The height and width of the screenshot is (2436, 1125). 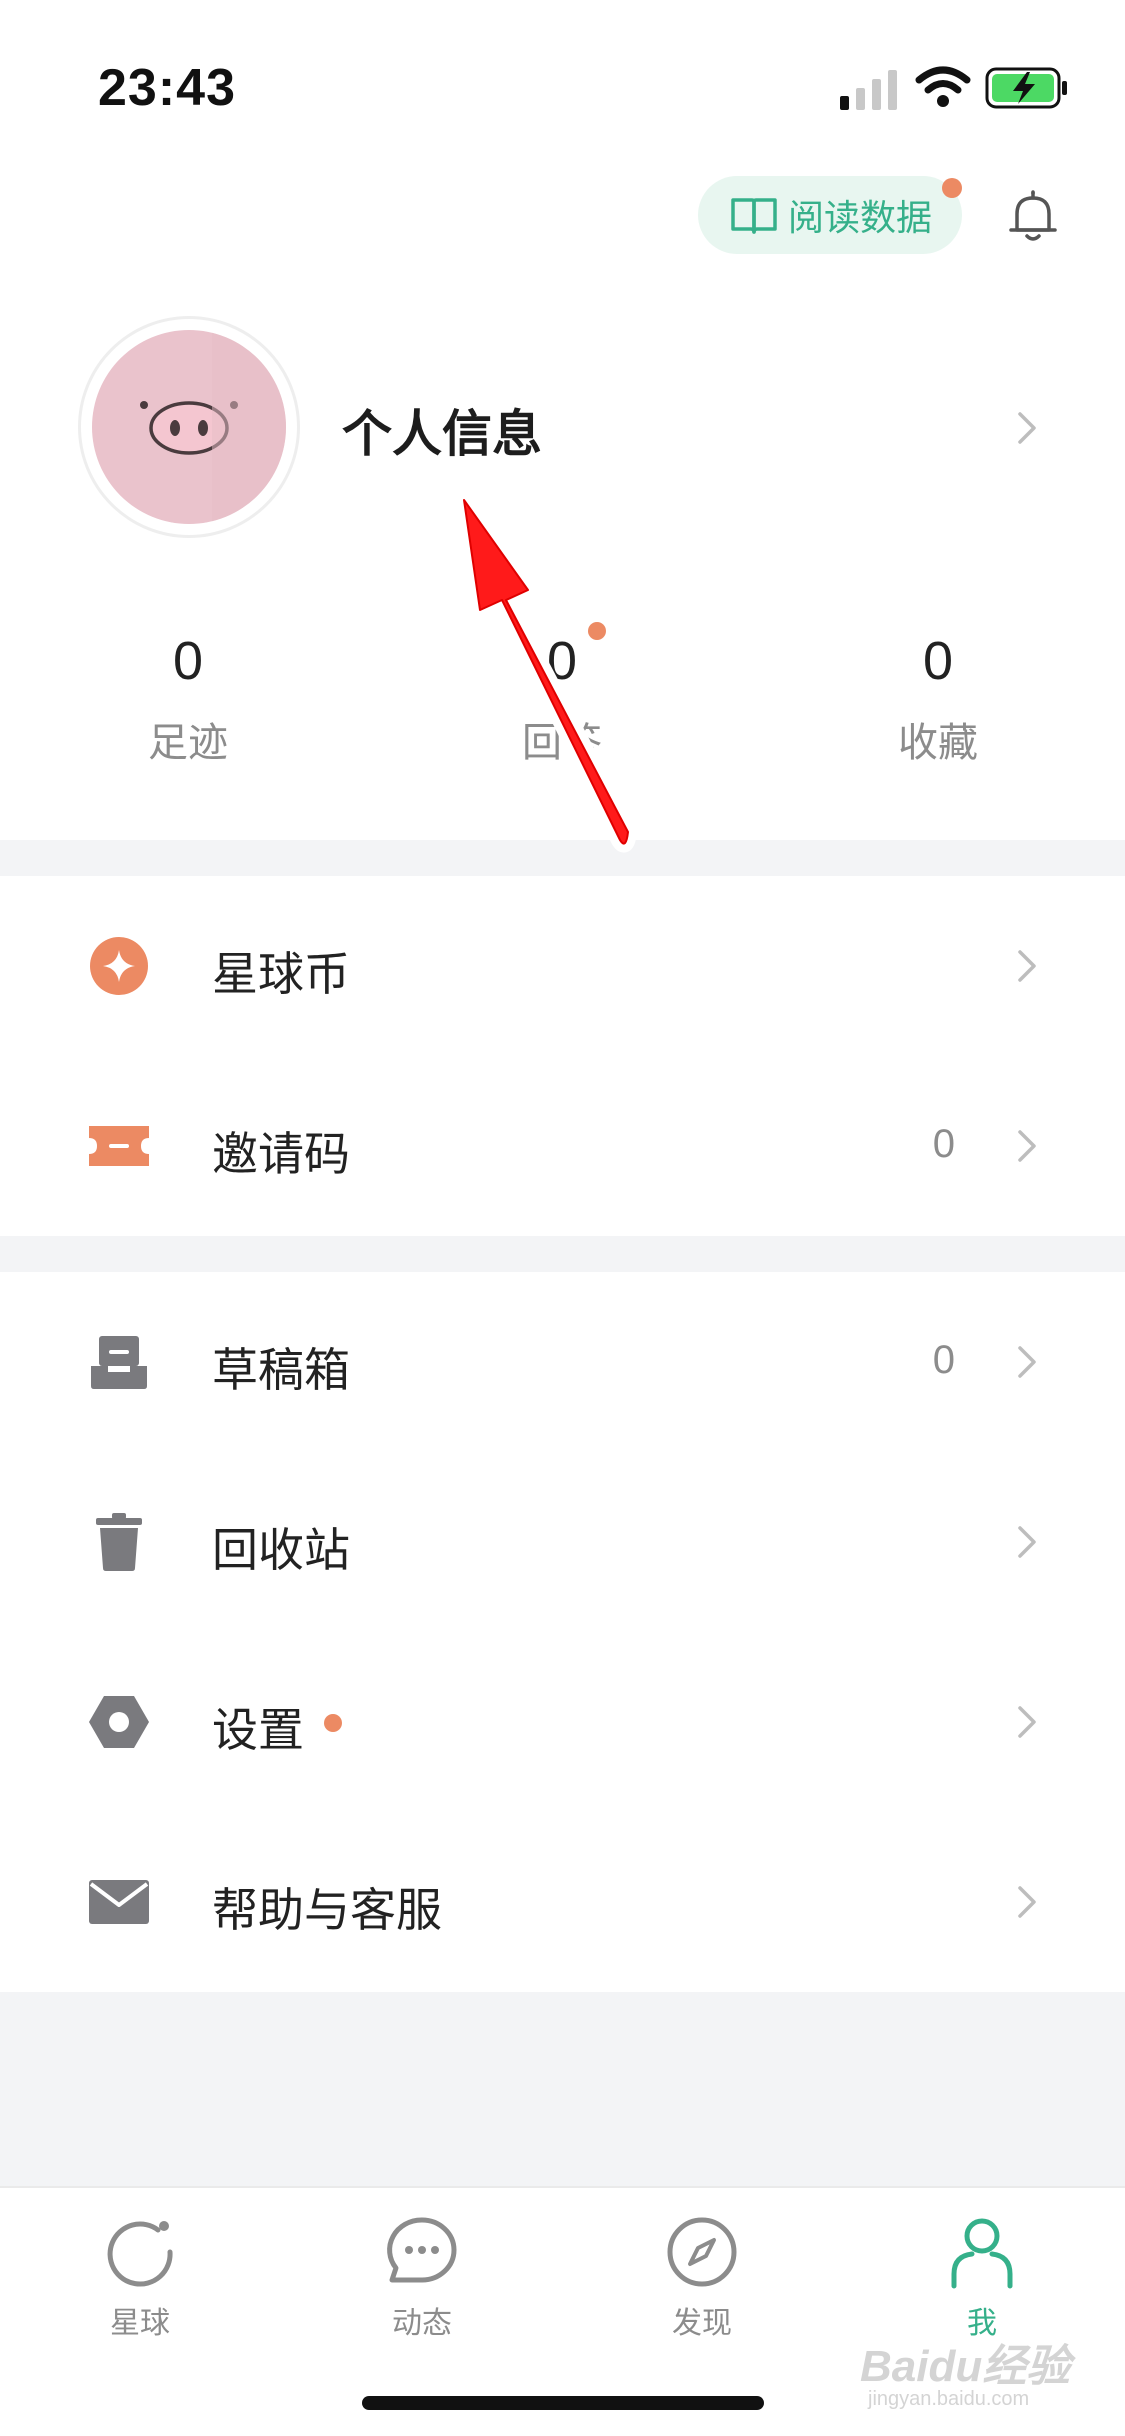 What do you see at coordinates (702, 2323) in the screenshot?
I see `tab-label: 发现` at bounding box center [702, 2323].